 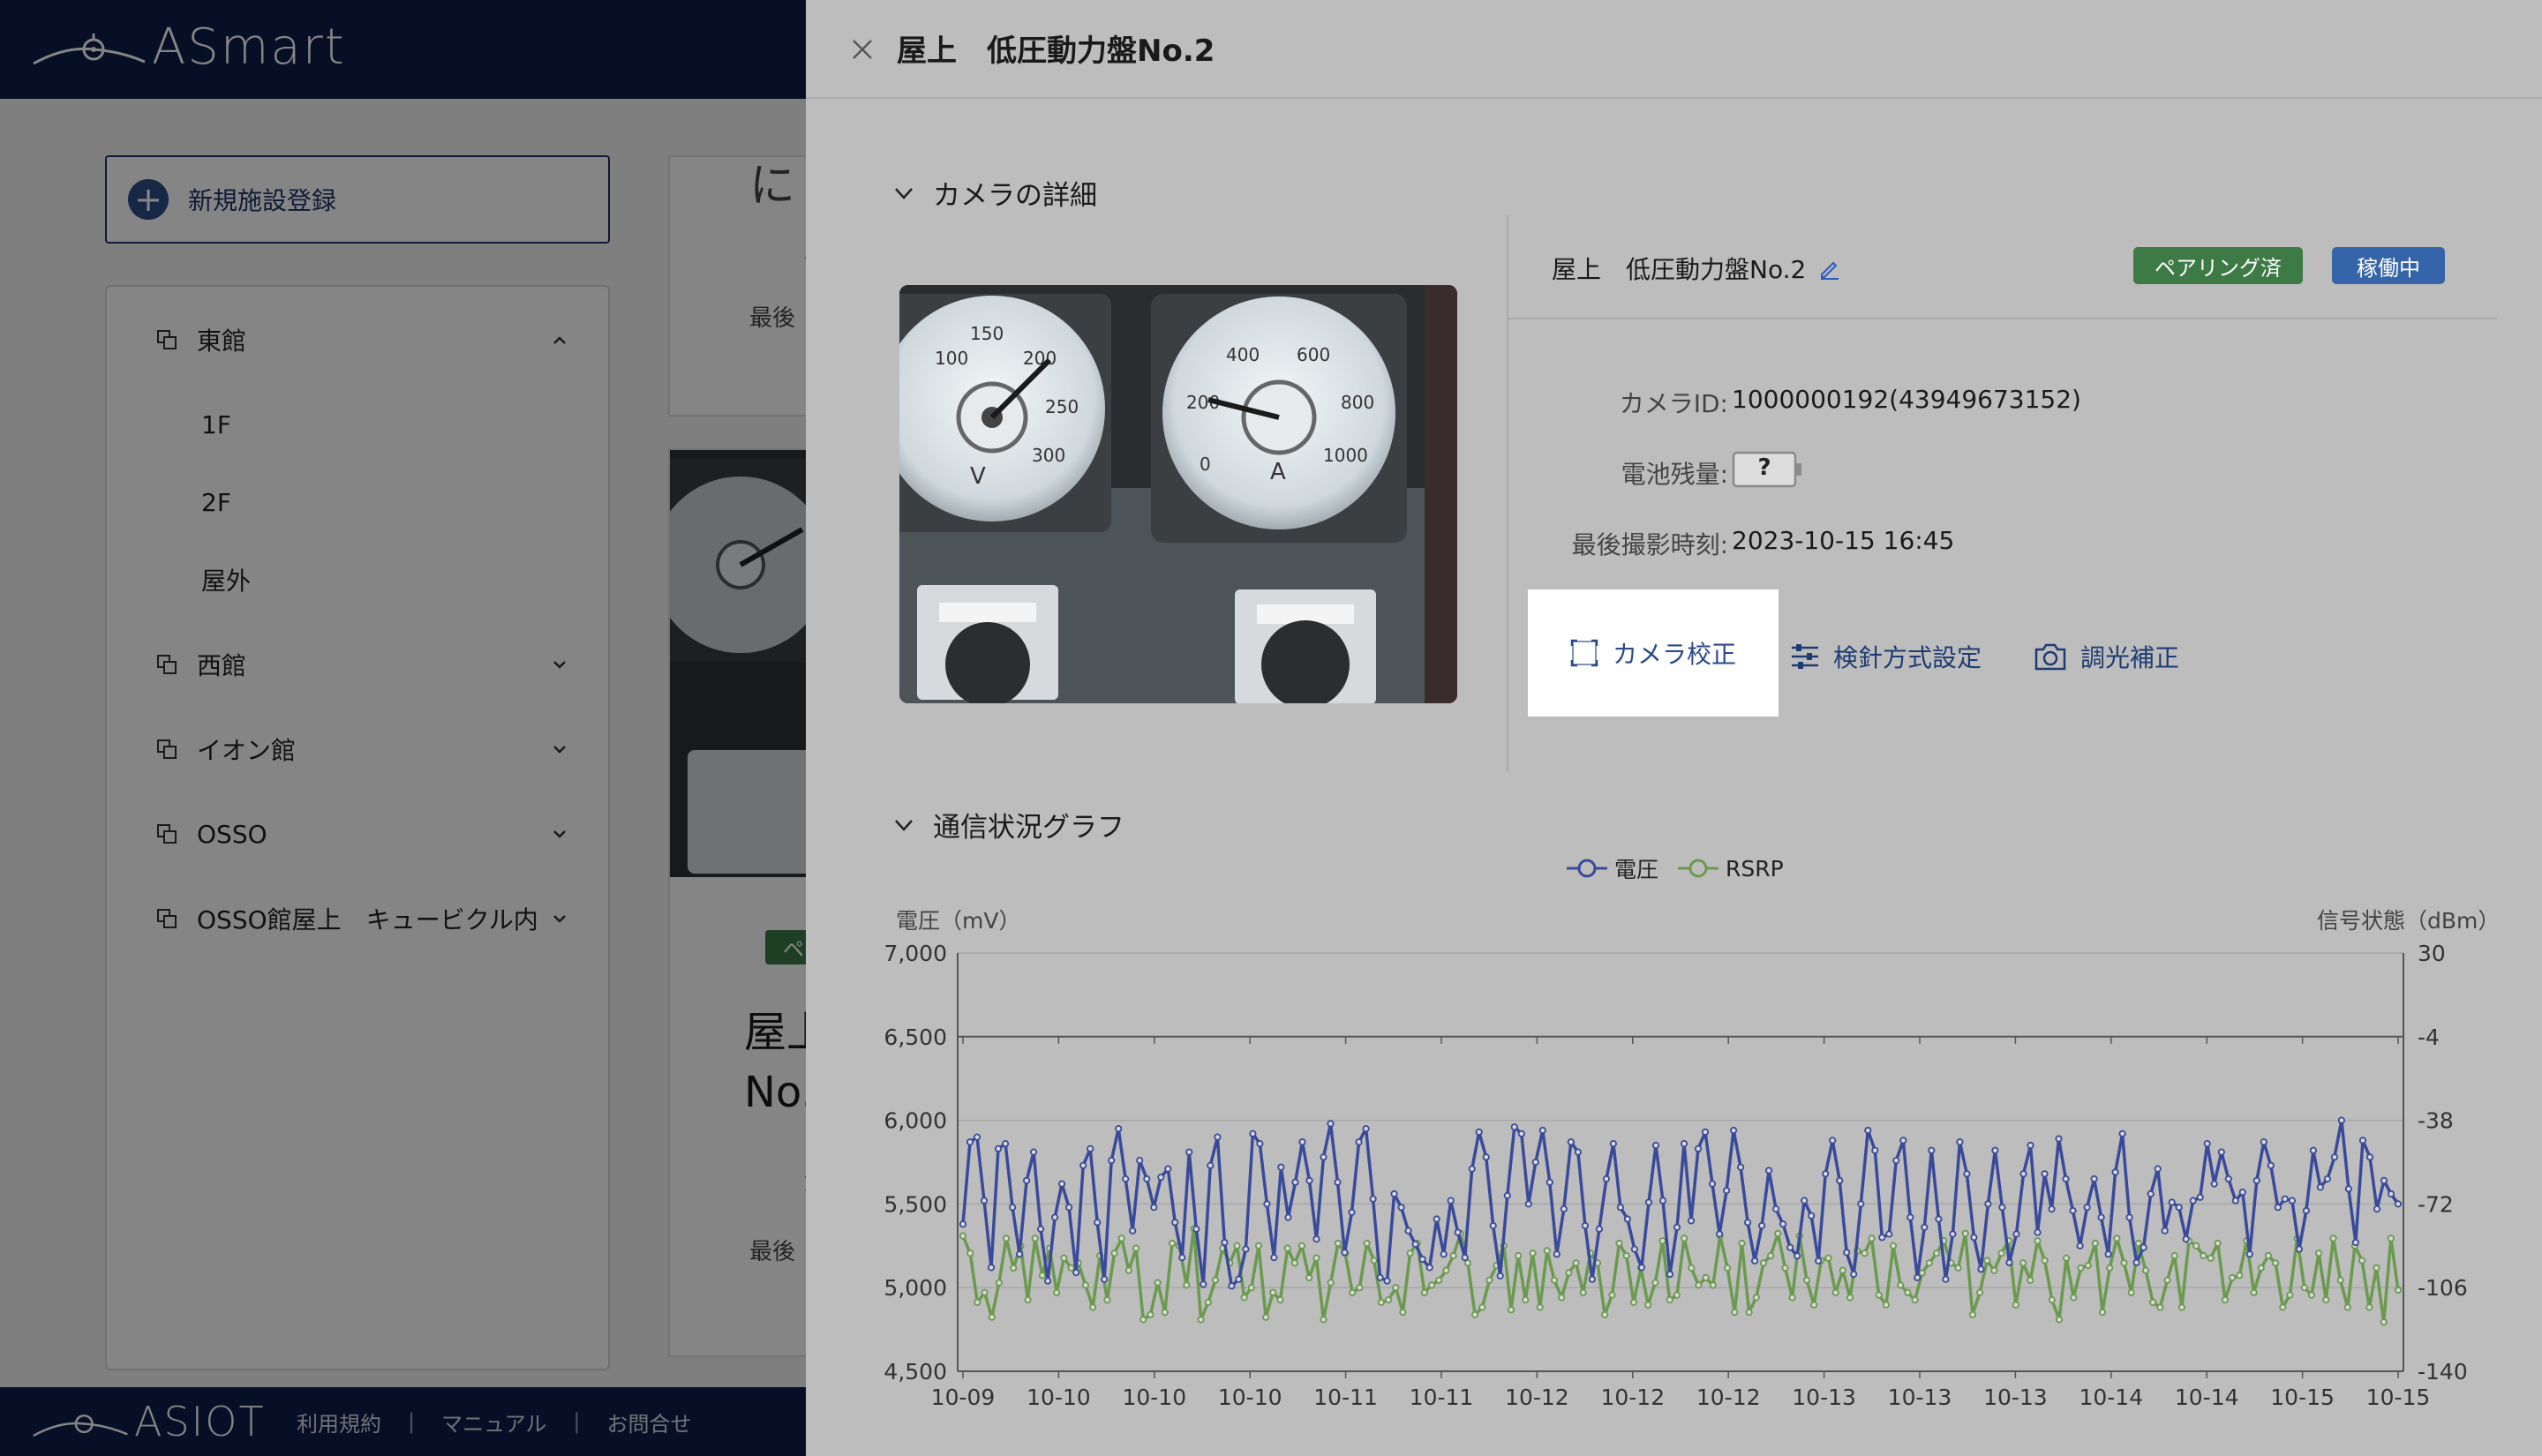 I want to click on info-divider, so click(x=1507, y=493).